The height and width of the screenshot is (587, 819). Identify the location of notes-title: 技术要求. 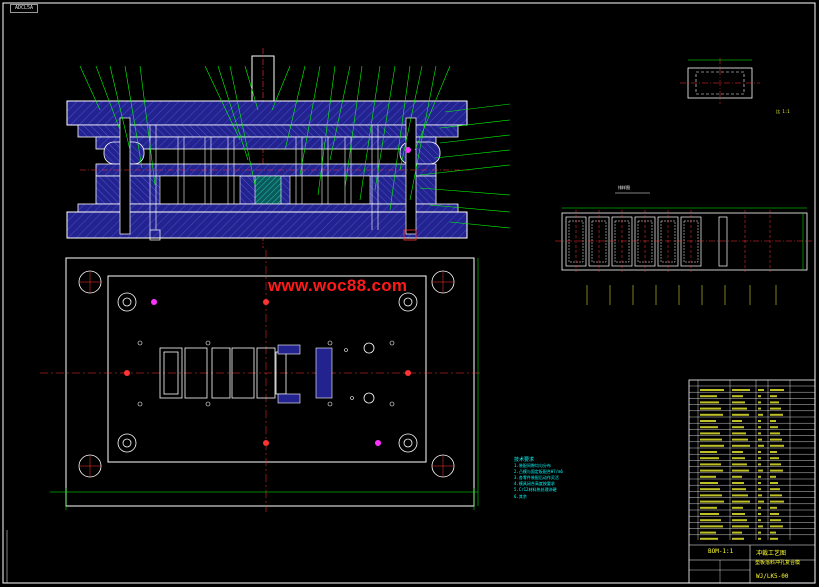
(524, 460).